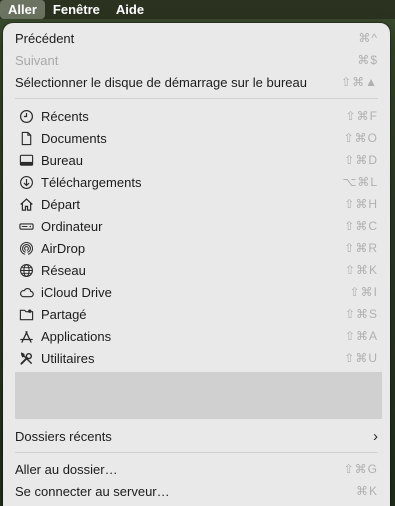 The image size is (395, 506). I want to click on download-icon, so click(26, 182).